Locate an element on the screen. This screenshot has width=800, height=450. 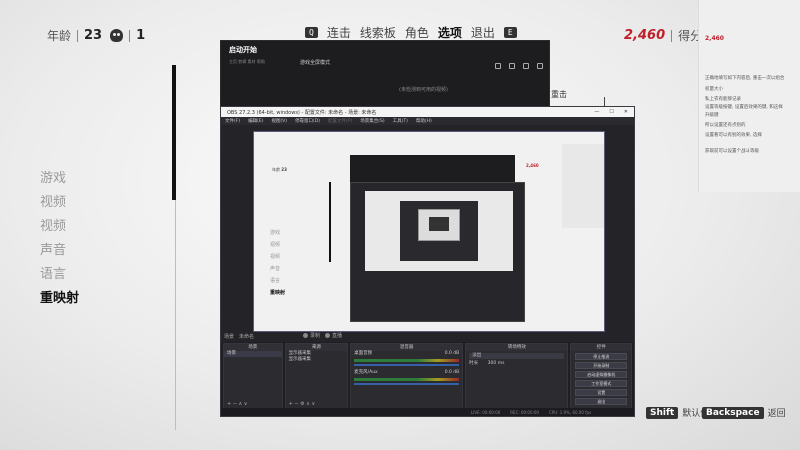
menu-scene-collection: 场景集合(S) is located at coordinates (372, 121).